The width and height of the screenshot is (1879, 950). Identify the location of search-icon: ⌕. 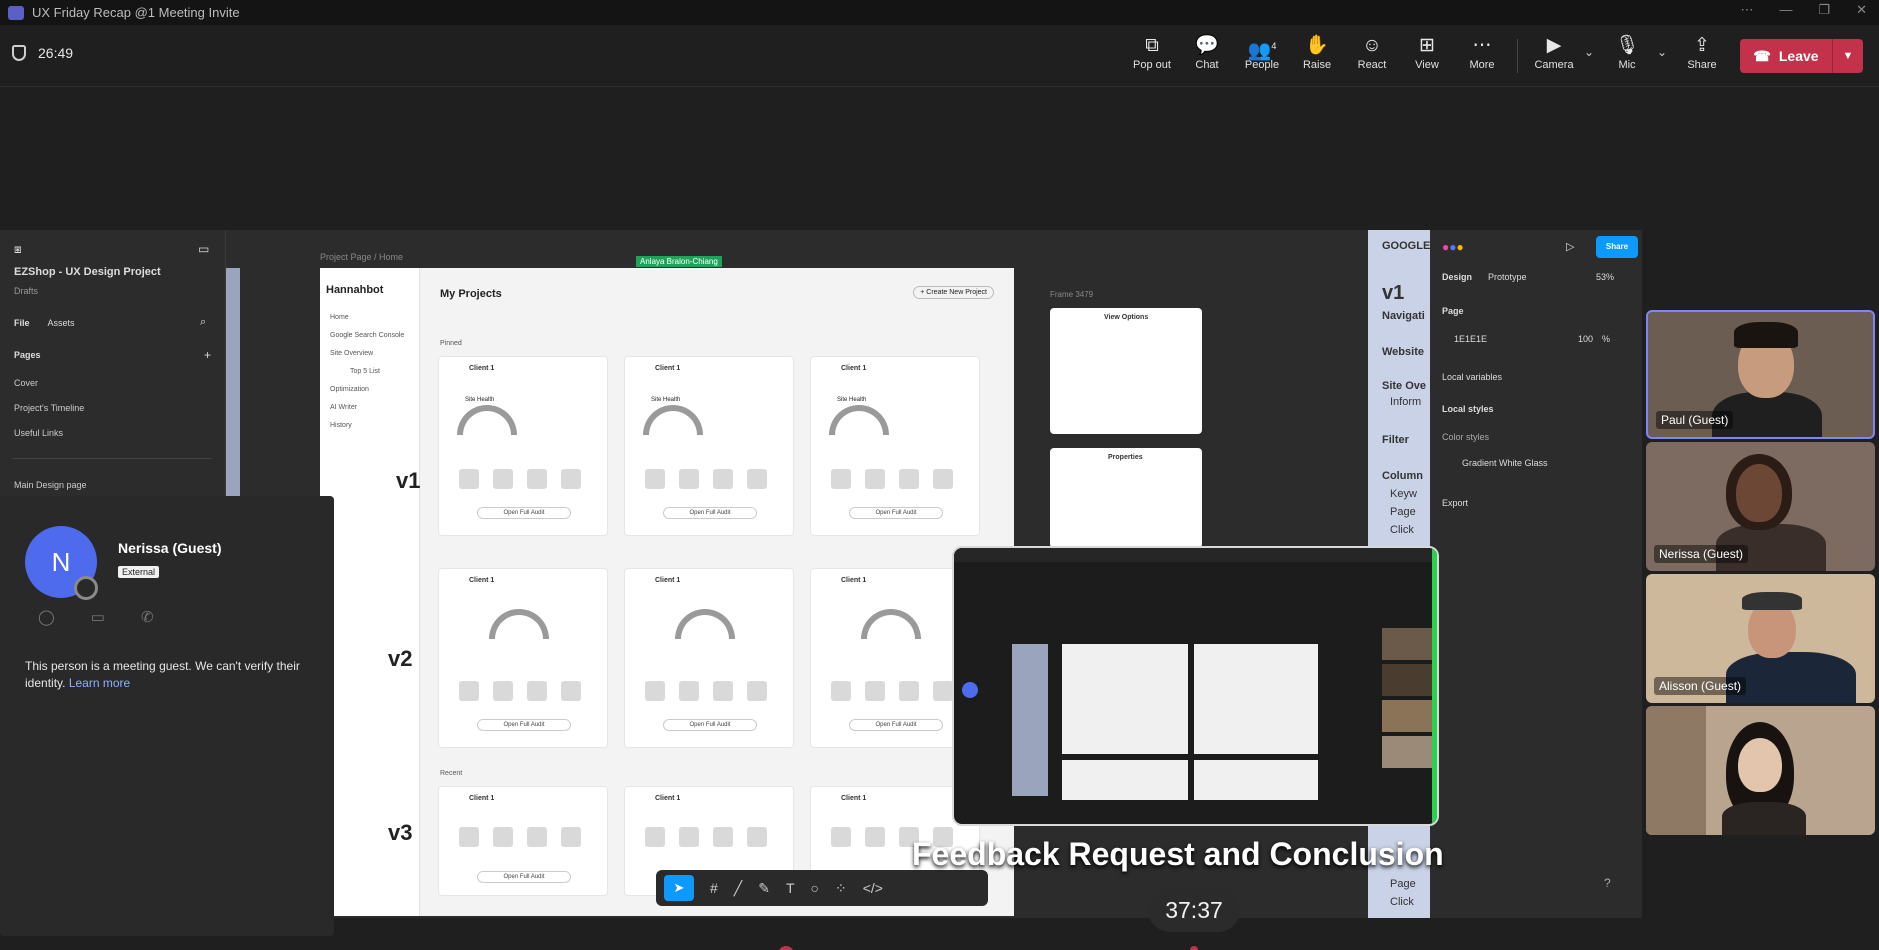
(203, 322).